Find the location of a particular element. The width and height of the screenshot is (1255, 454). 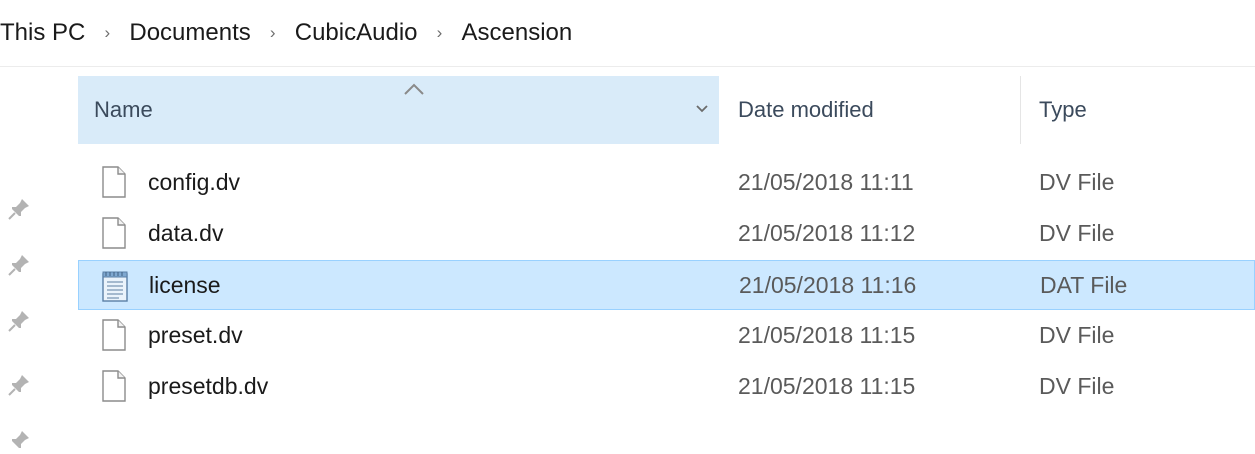

file-row-presetdb: presetdb.dv 21/05/2018 11:15 DV File is located at coordinates (666, 386).